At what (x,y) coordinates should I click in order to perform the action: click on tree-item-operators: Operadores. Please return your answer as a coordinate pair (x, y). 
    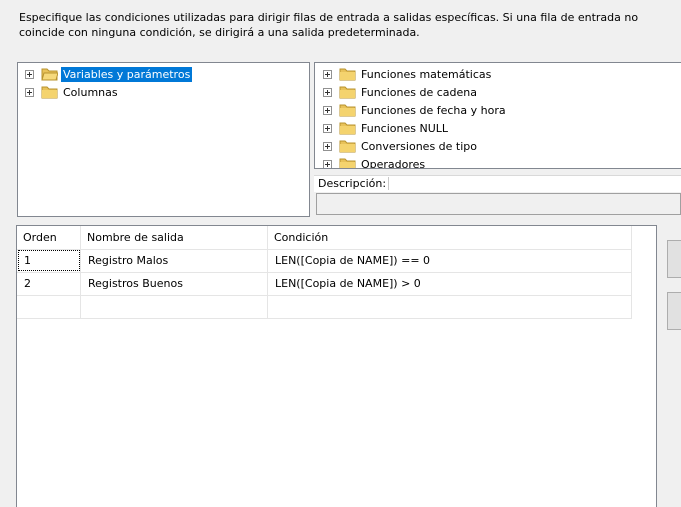
    Looking at the image, I should click on (375, 162).